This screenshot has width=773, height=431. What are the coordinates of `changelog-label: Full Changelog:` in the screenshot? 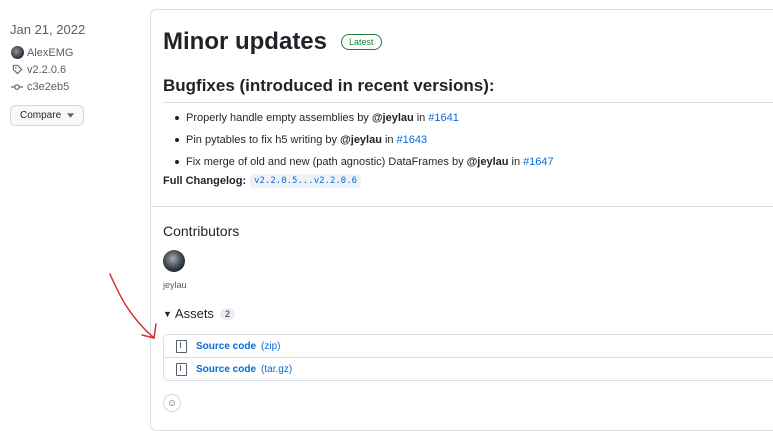 It's located at (205, 181).